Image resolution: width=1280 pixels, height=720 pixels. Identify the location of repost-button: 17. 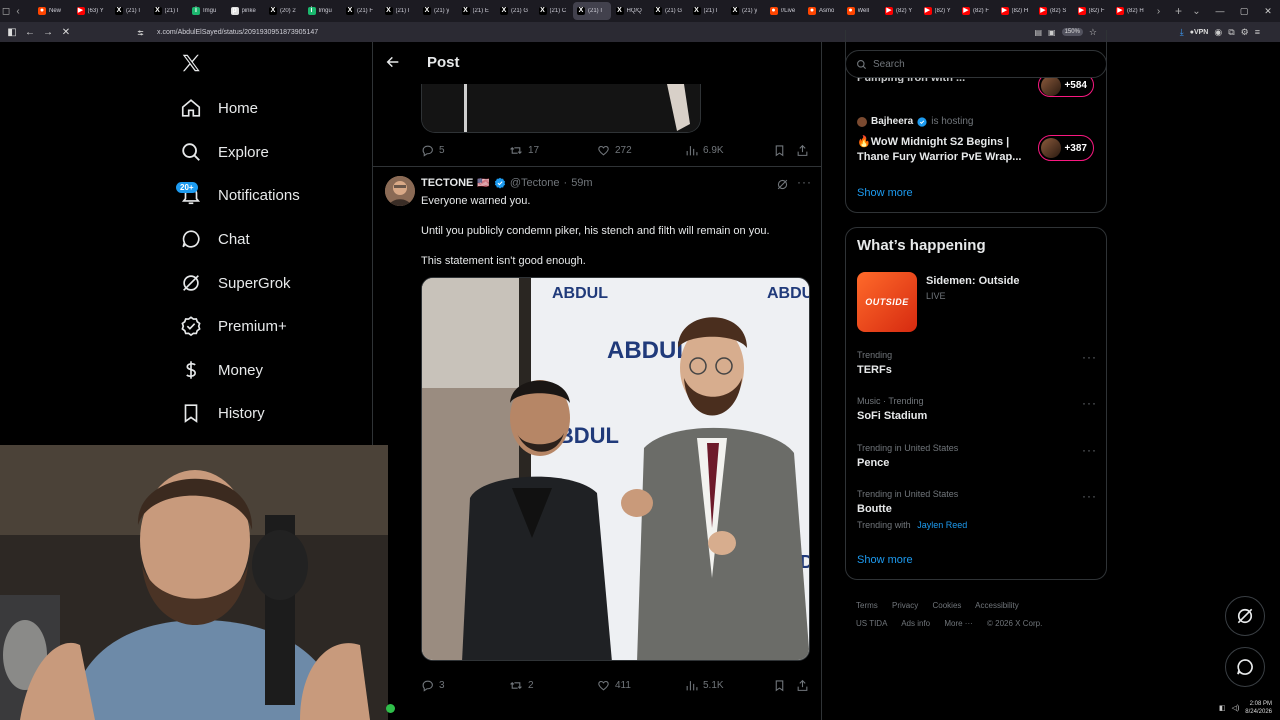
(524, 150).